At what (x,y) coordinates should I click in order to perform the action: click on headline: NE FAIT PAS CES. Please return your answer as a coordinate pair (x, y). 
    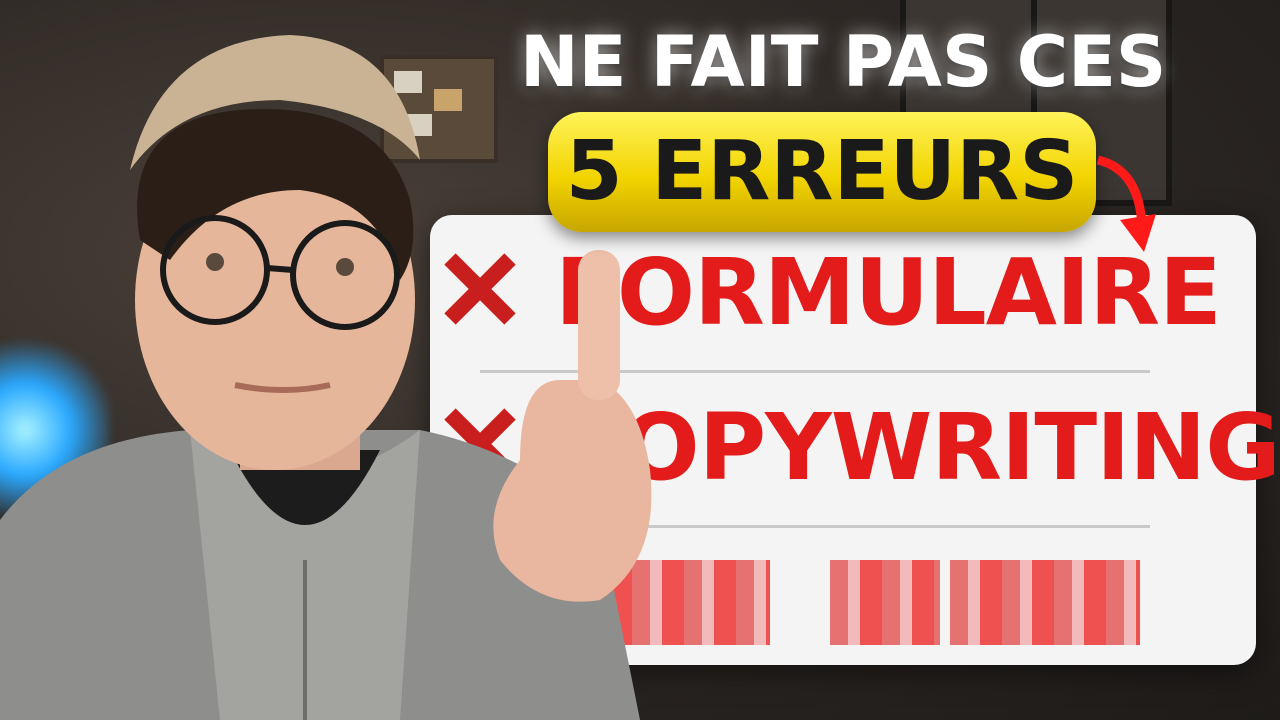
    Looking at the image, I should click on (843, 62).